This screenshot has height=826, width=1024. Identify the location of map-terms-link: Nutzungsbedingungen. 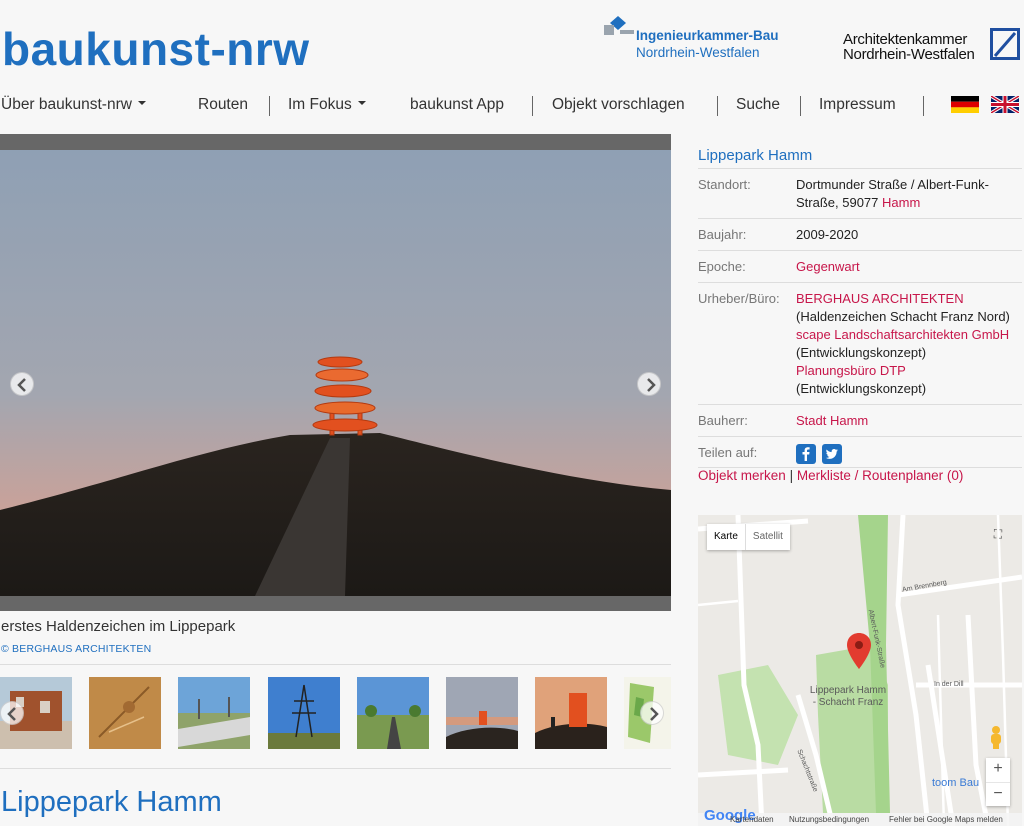
(829, 819).